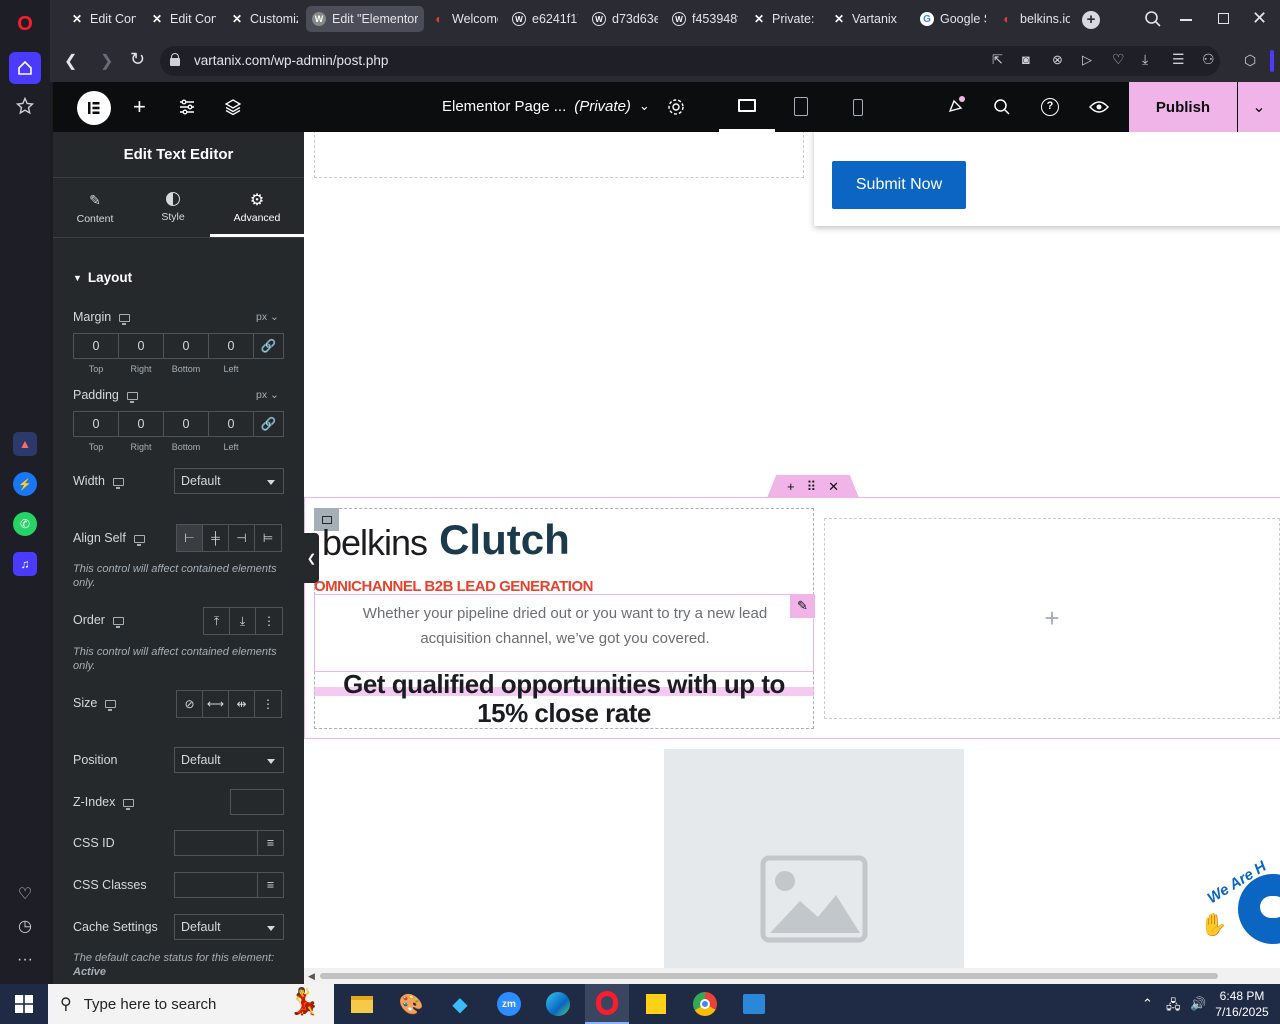 The height and width of the screenshot is (1024, 1280). I want to click on padding-top-input: 0, so click(96, 424).